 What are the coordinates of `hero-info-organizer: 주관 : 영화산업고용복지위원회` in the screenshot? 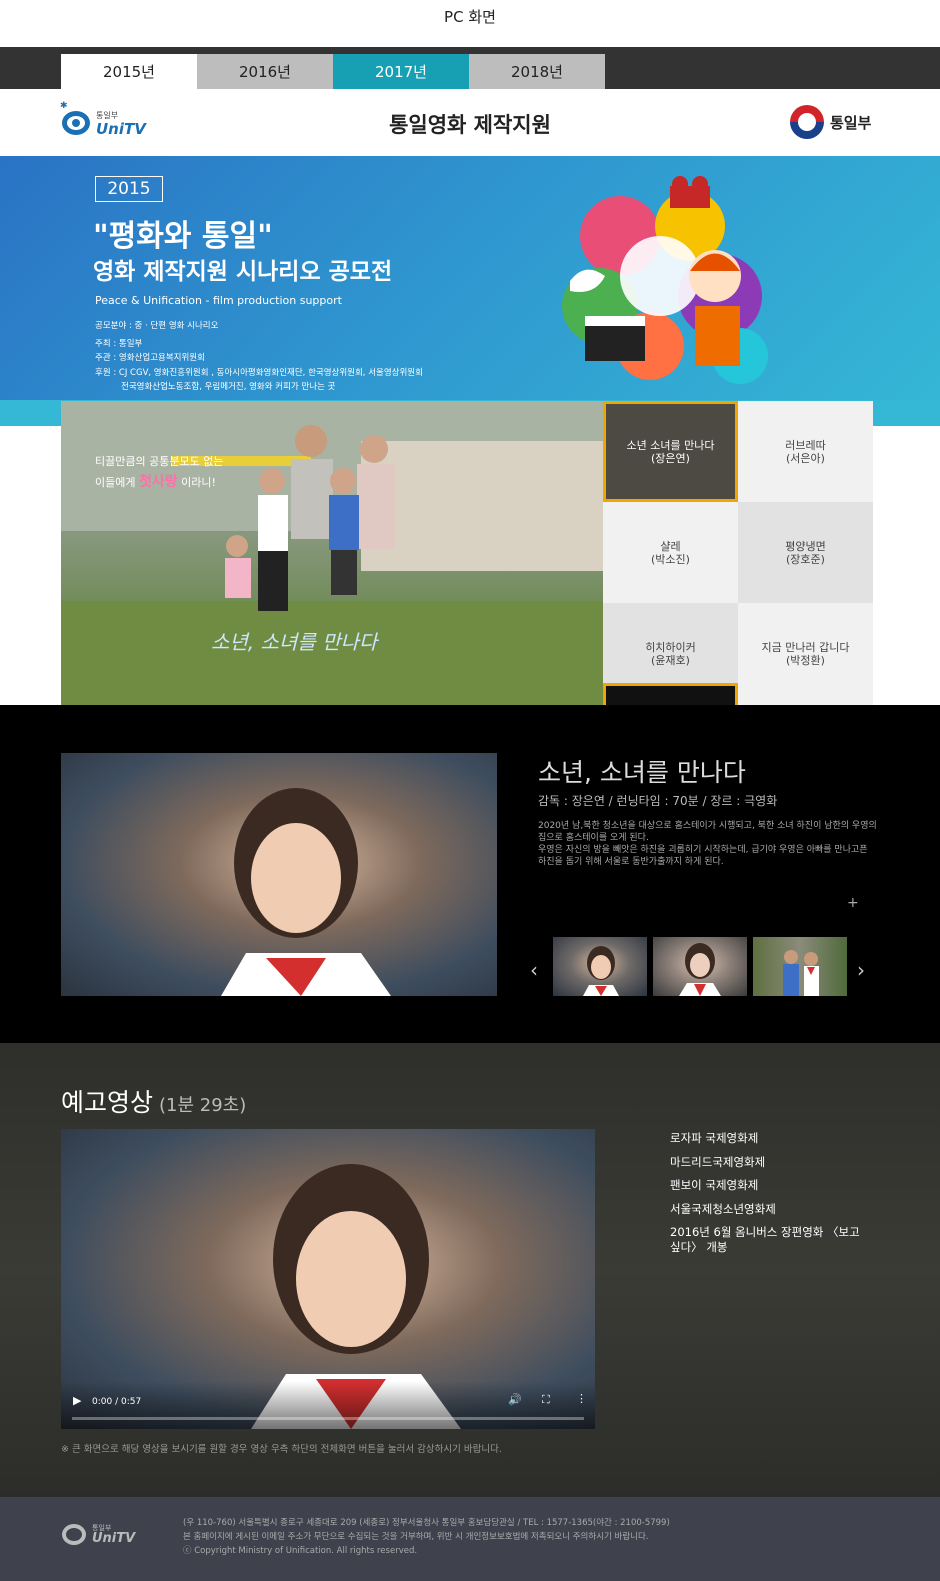 It's located at (150, 358).